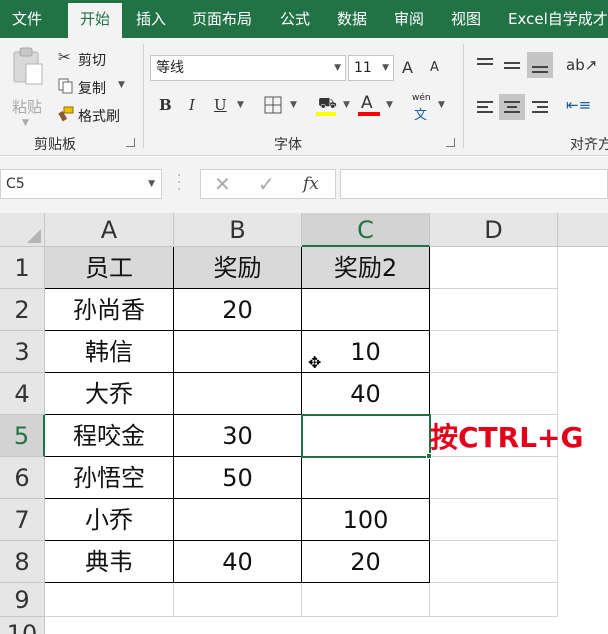 The height and width of the screenshot is (634, 608). What do you see at coordinates (266, 184) in the screenshot?
I see `enter-icon: ✓` at bounding box center [266, 184].